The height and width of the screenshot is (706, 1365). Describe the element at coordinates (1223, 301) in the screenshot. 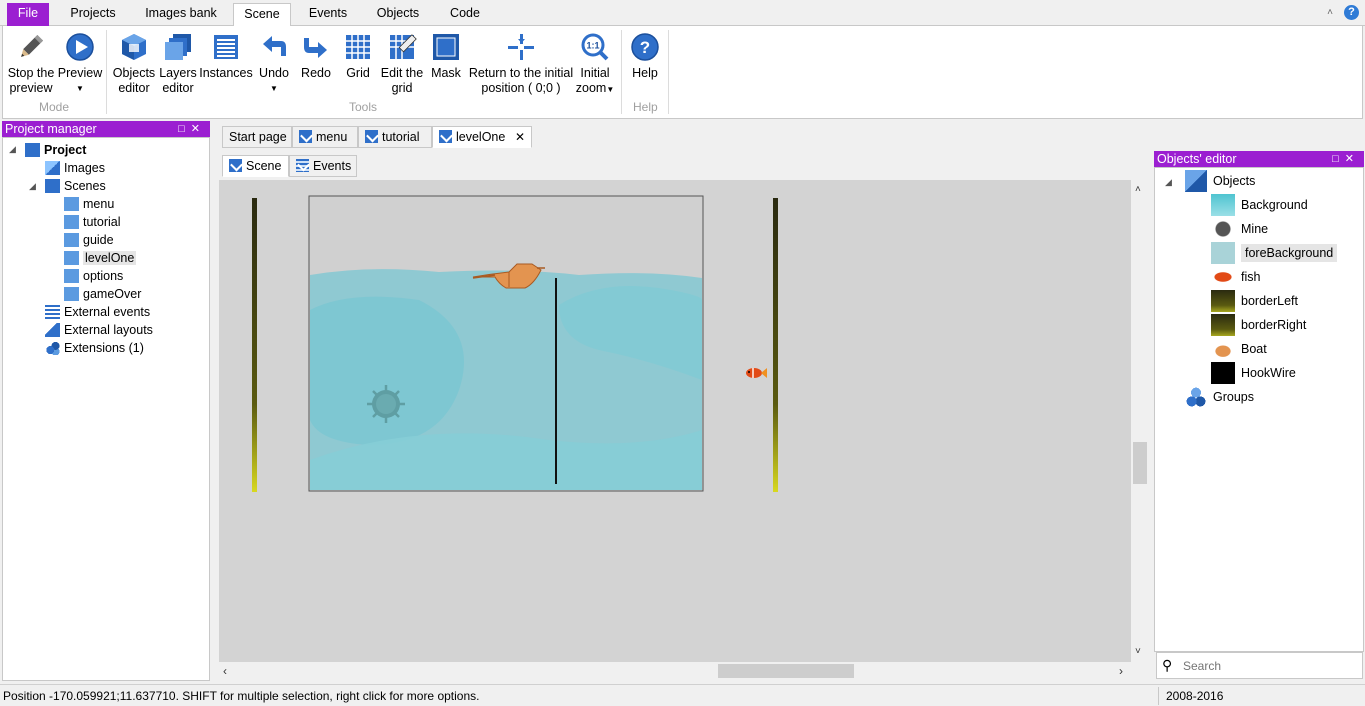

I see `border-left-thumbnail-icon` at that location.